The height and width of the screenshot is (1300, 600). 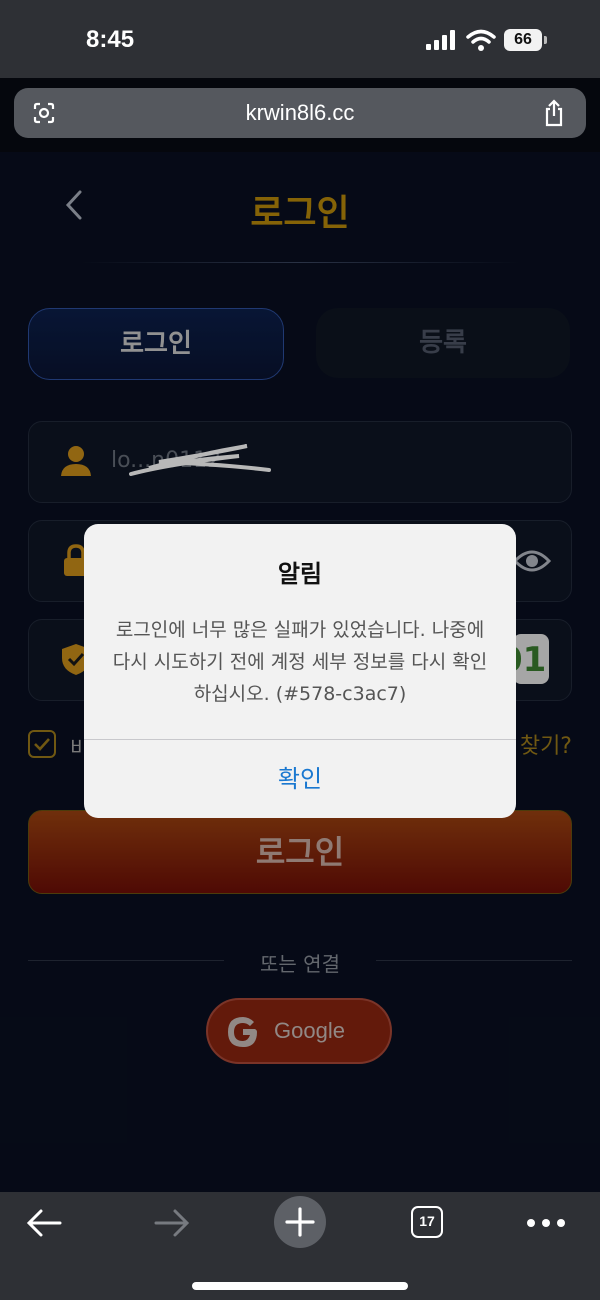 I want to click on address-bar: krwin8l6.cc, so click(x=300, y=113).